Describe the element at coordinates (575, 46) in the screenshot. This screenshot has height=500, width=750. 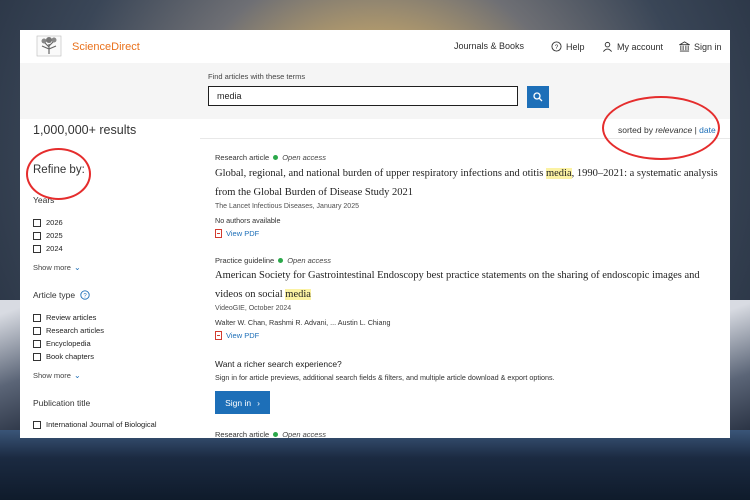
I see `nav-help-label: Help` at that location.